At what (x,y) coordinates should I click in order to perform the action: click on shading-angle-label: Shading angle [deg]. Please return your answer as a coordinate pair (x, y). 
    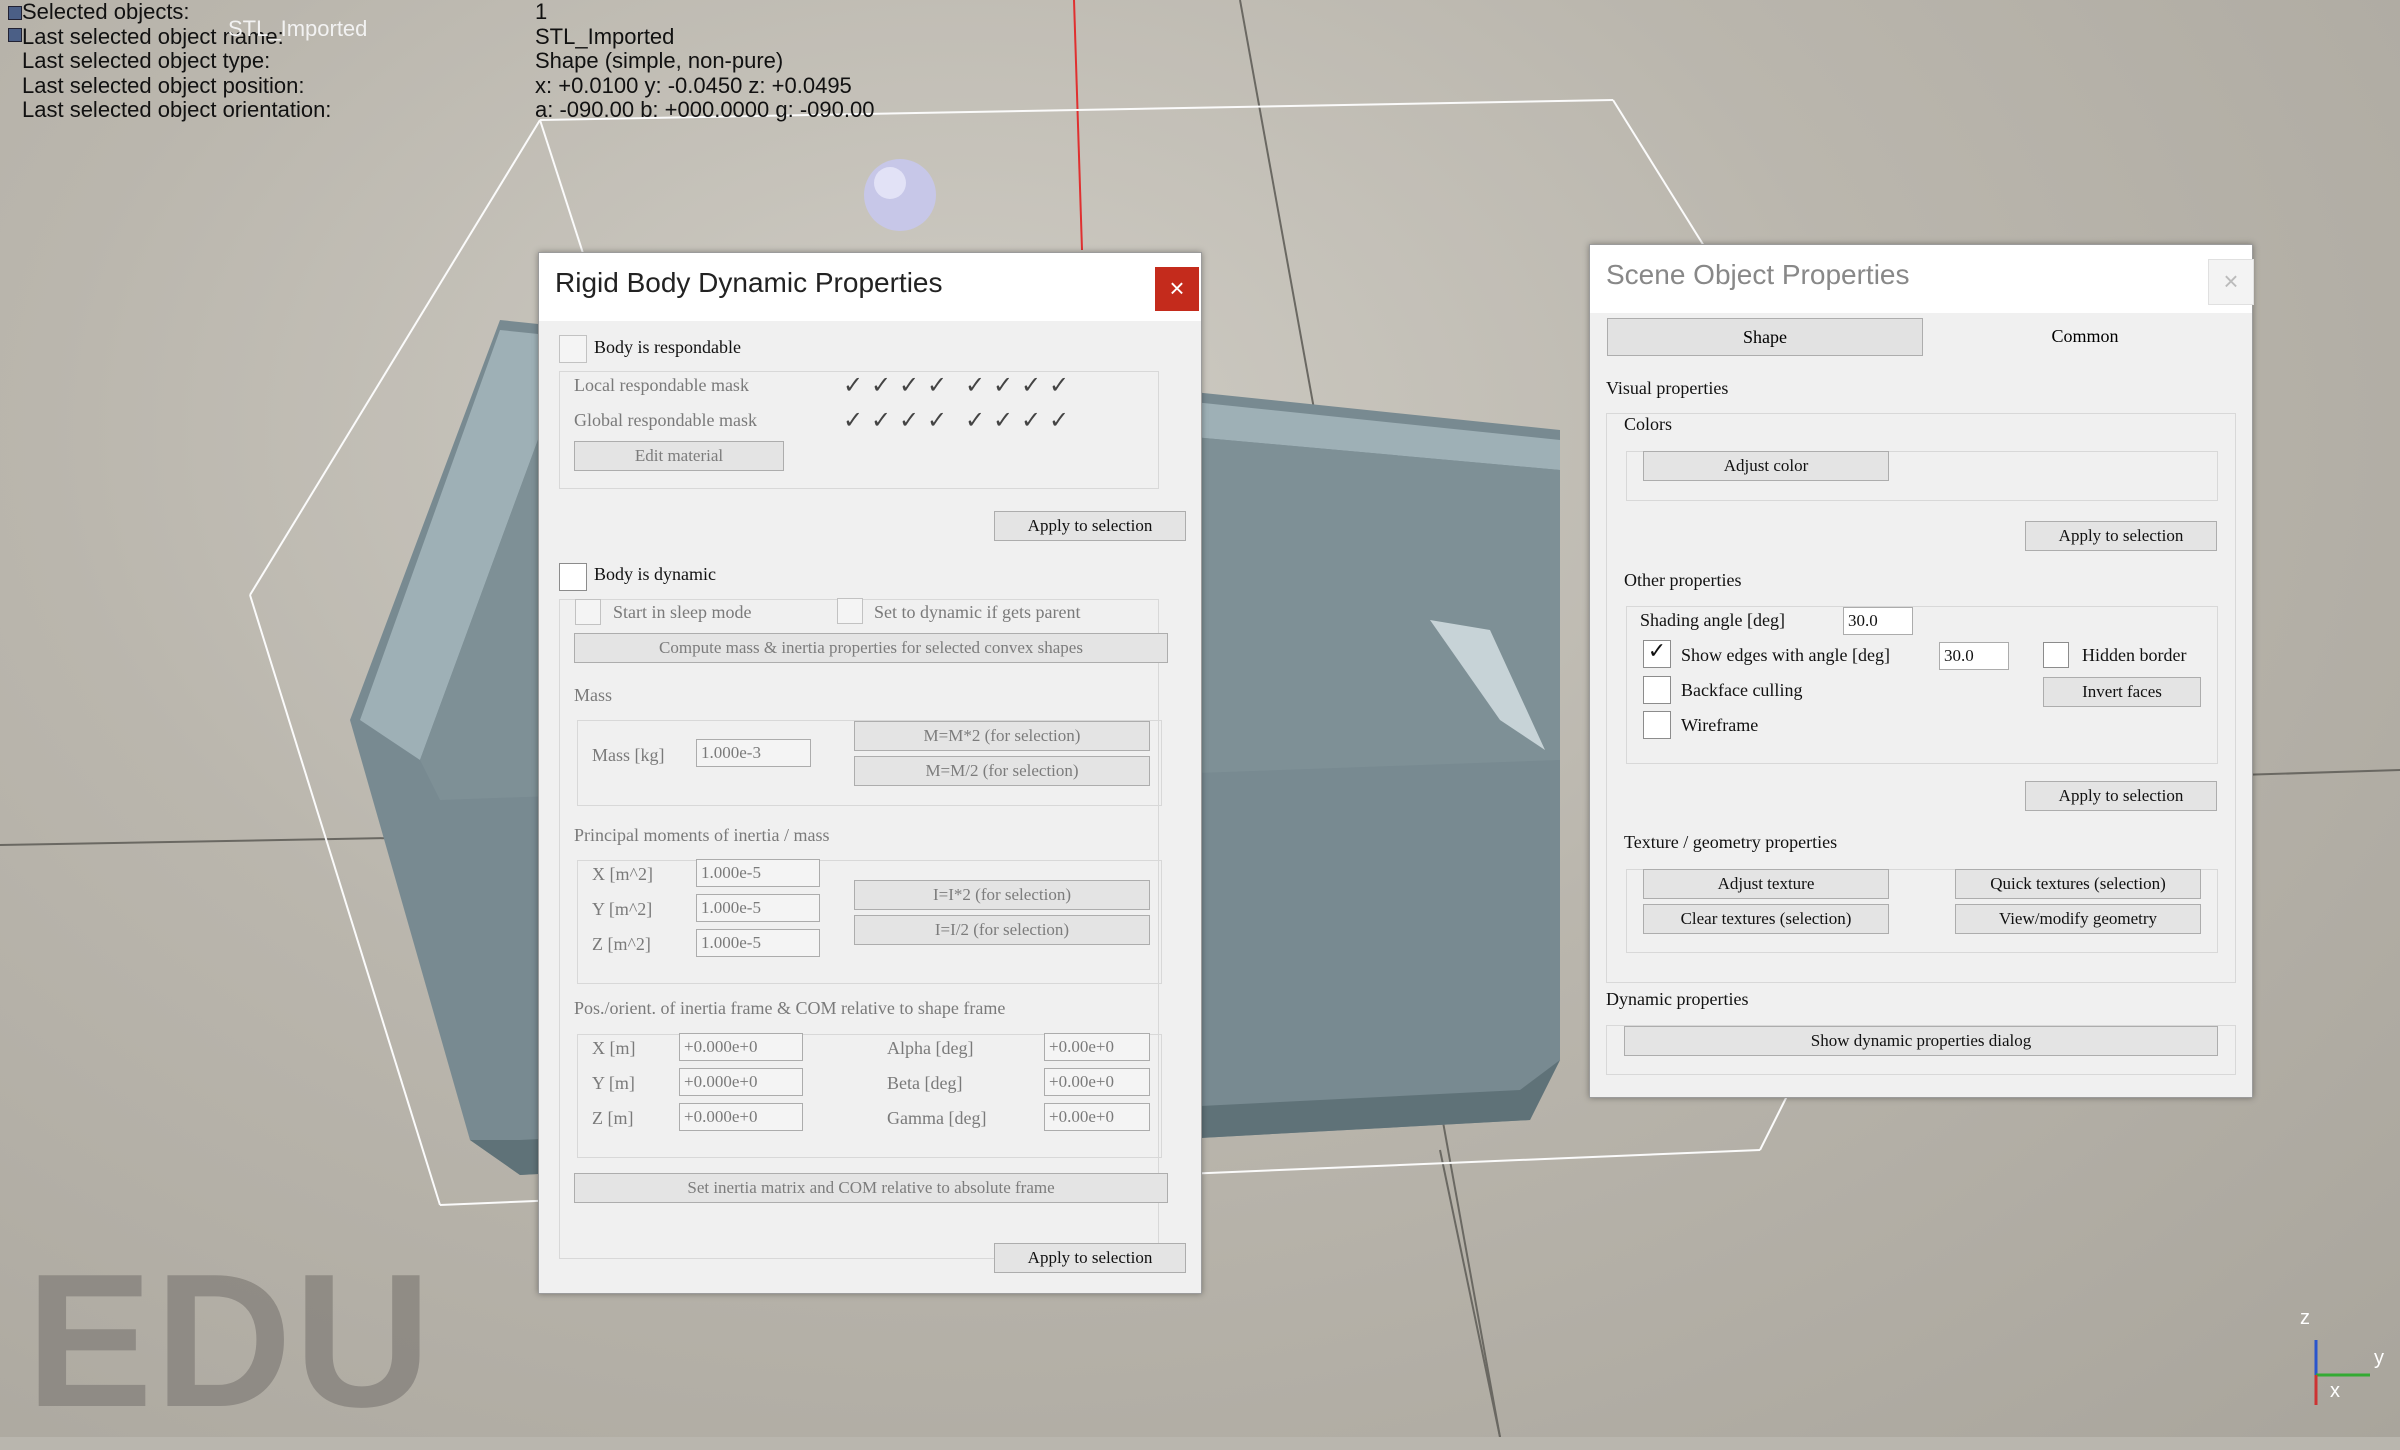
    Looking at the image, I should click on (1712, 620).